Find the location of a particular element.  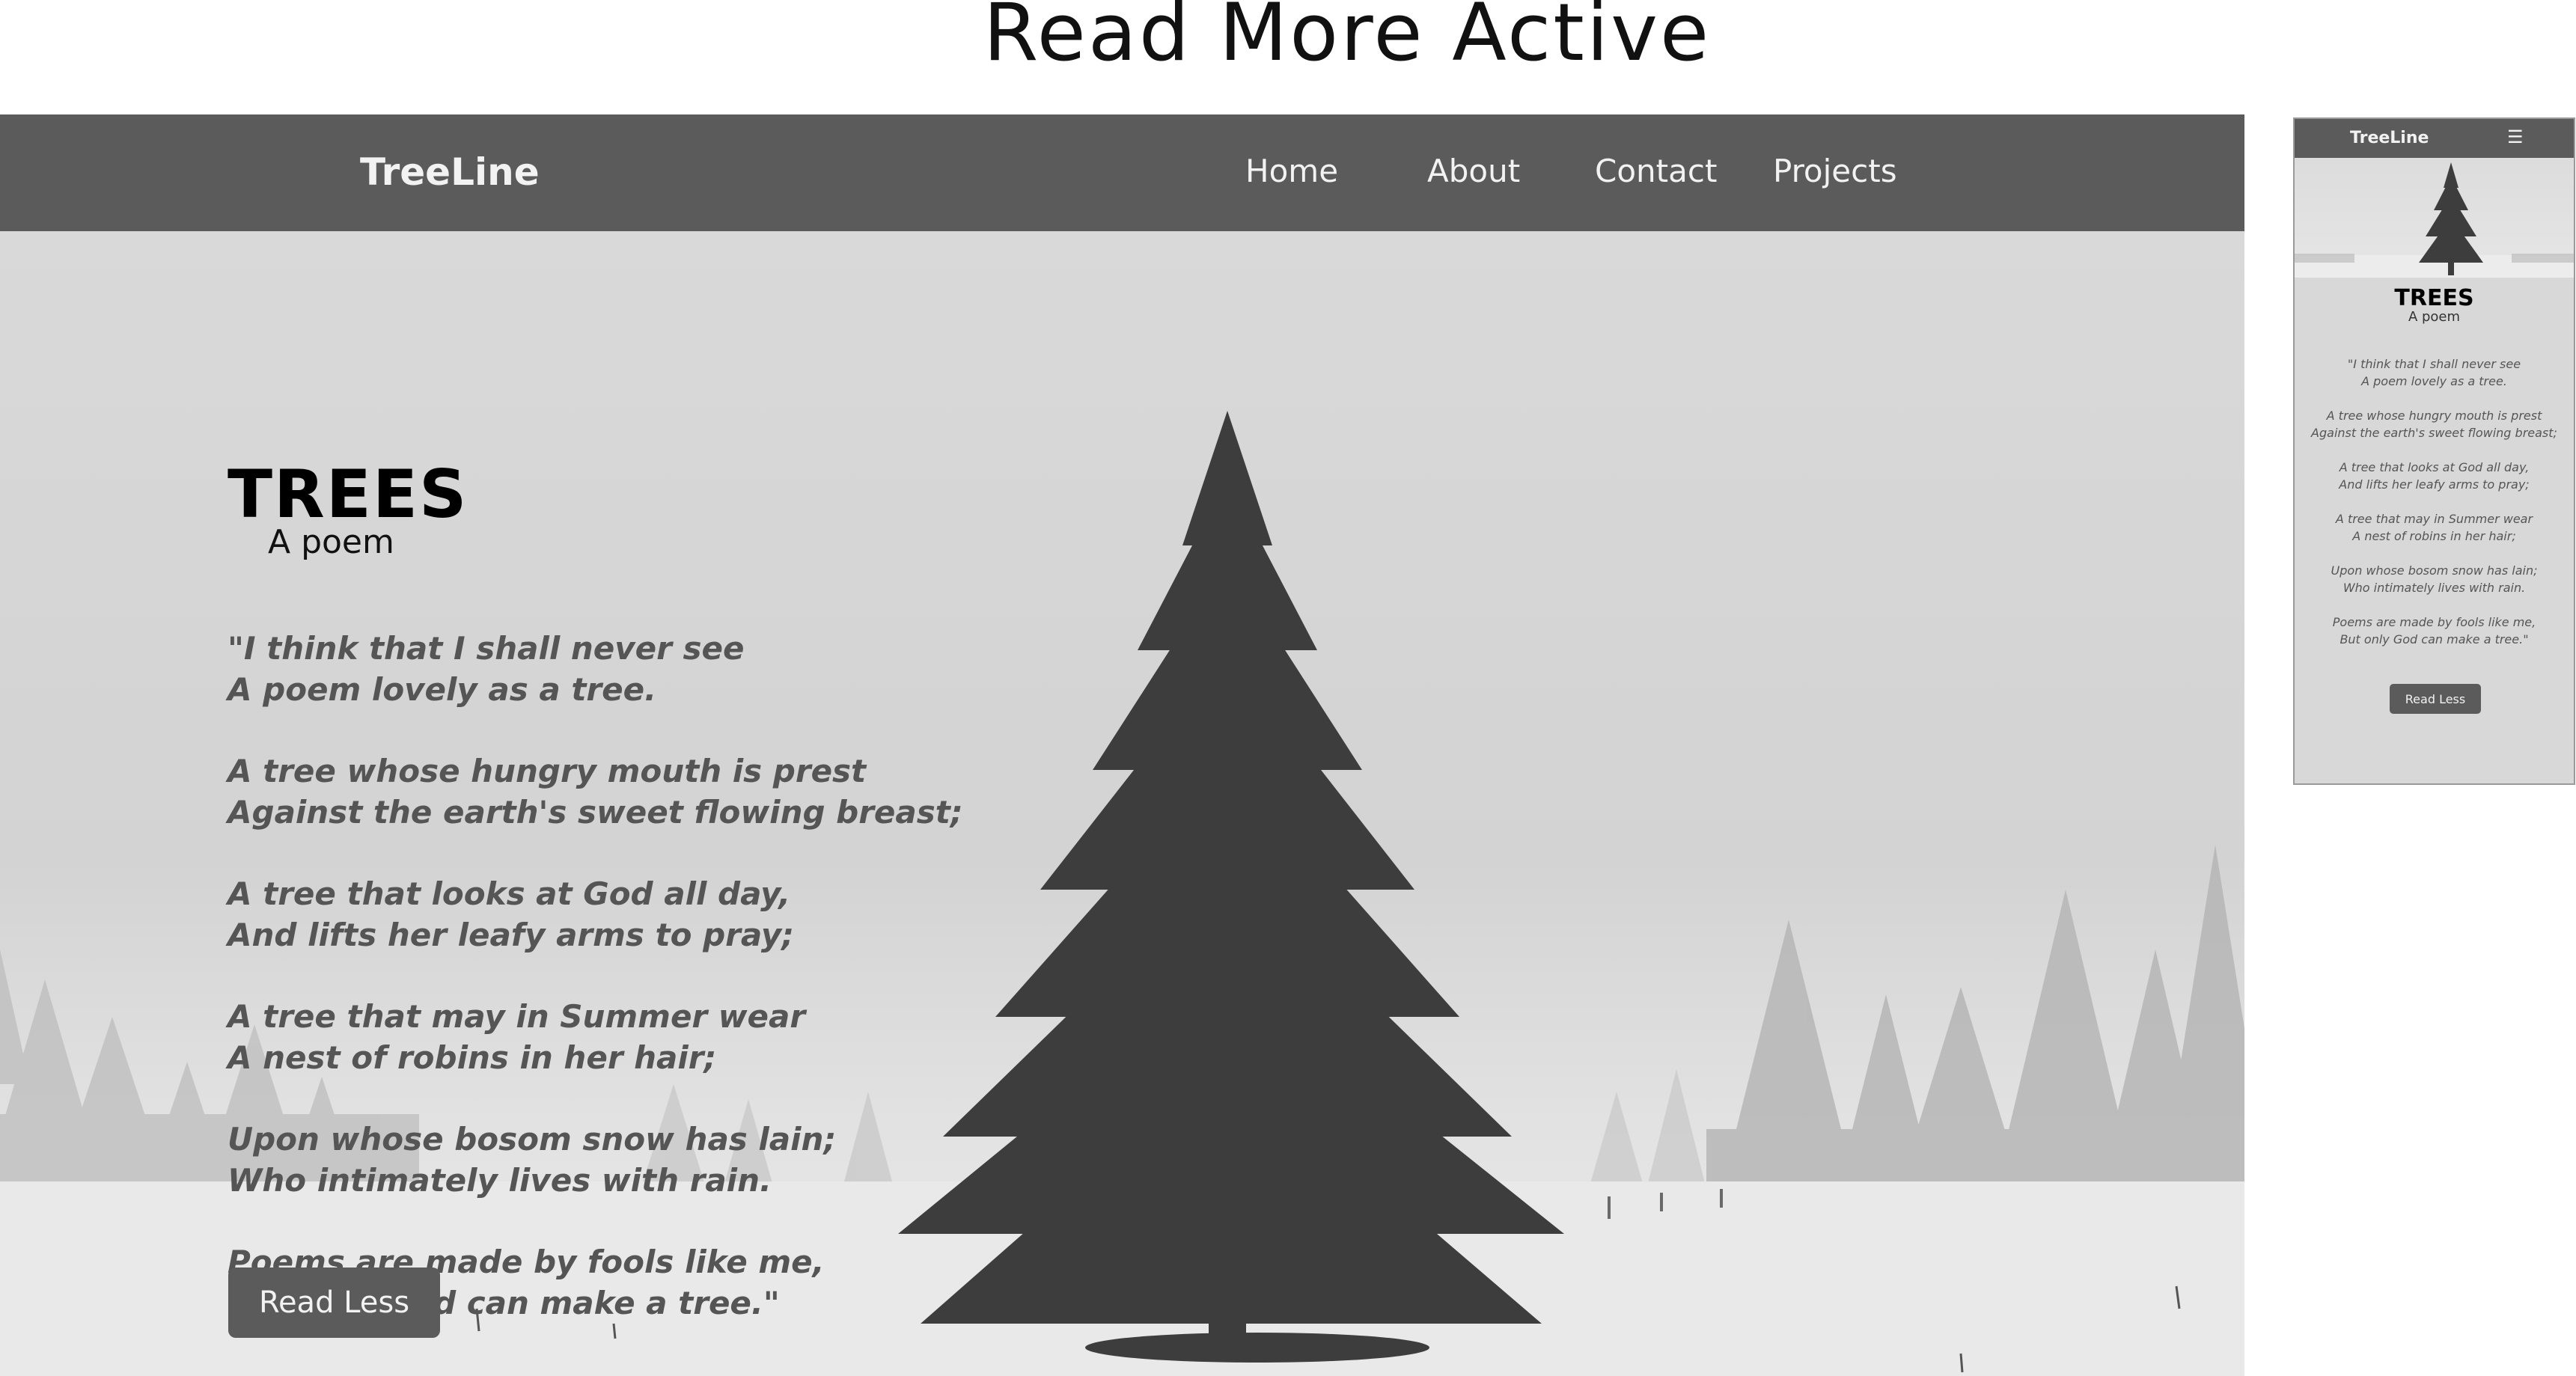

nav-link-contact: Contact is located at coordinates (1656, 171).